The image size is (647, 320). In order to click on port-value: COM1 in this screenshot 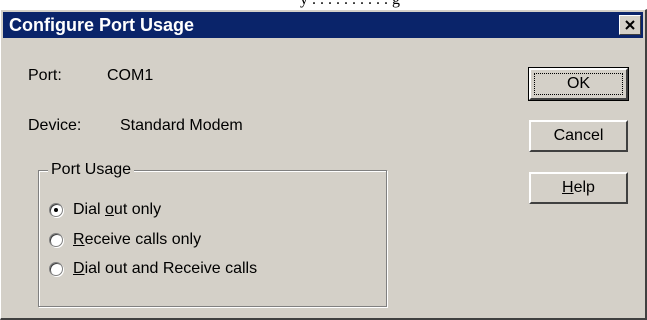, I will do `click(130, 75)`.